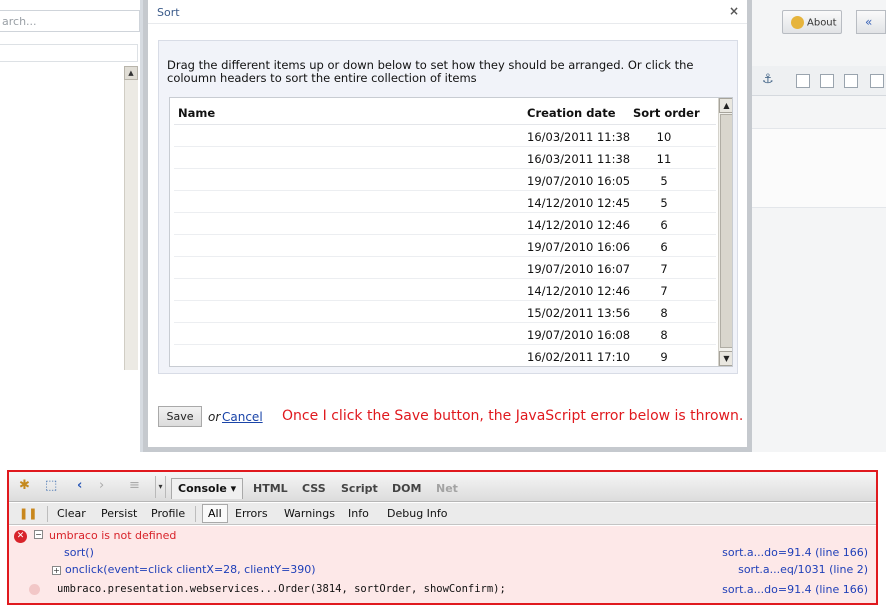 This screenshot has height=613, width=886. Describe the element at coordinates (579, 247) in the screenshot. I see `creation-date-cell: 19/07/2010 16:06` at that location.